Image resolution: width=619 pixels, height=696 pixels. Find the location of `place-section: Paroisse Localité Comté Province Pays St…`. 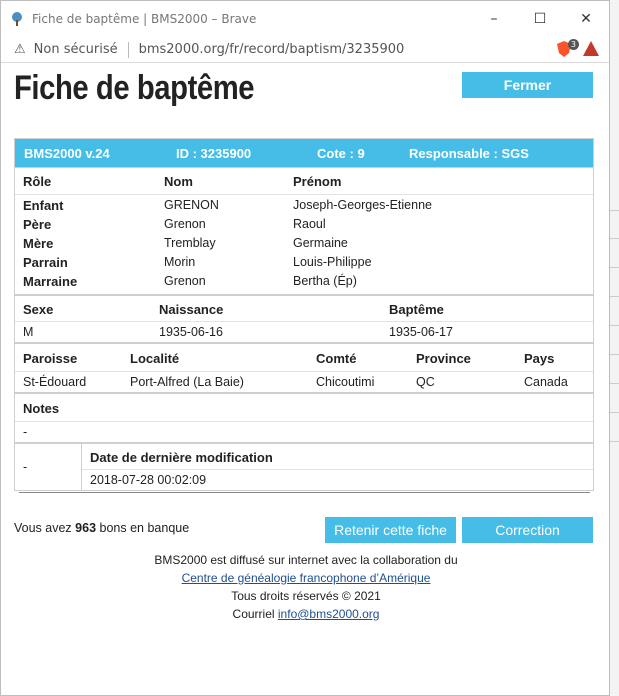

place-section: Paroisse Localité Comté Province Pays St… is located at coordinates (304, 367).